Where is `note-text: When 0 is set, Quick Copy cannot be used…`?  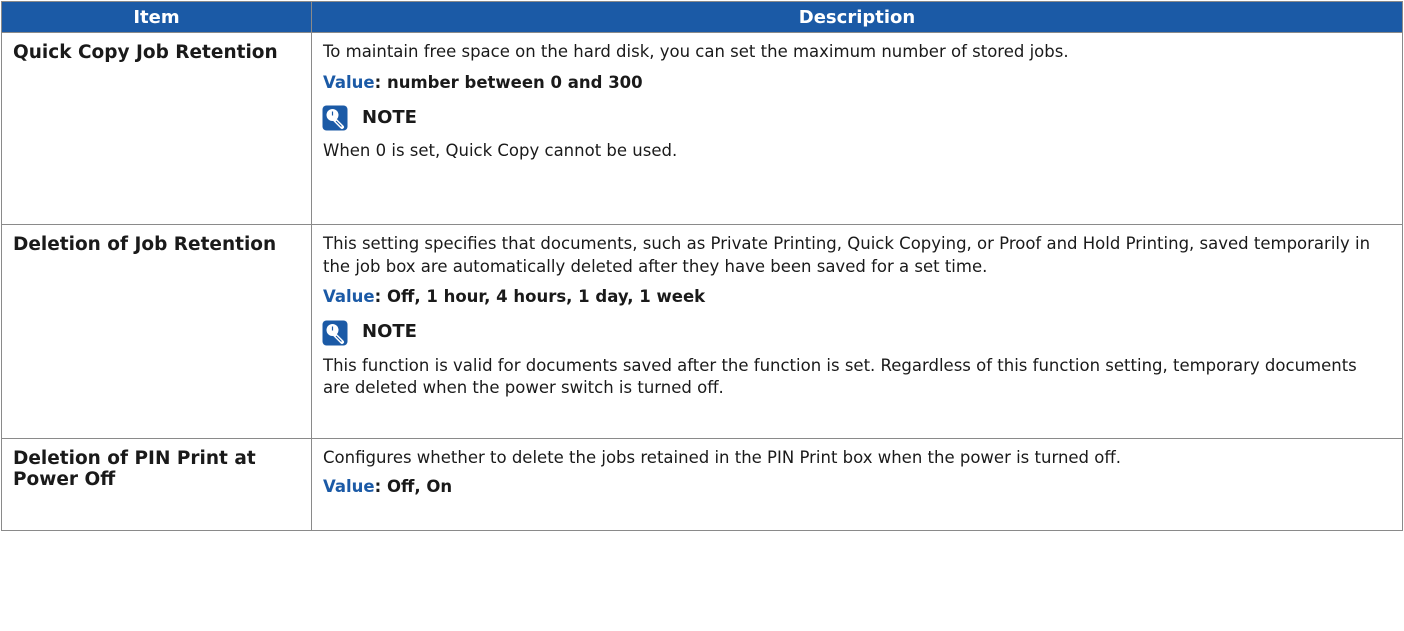
note-text: When 0 is set, Quick Copy cannot be used… is located at coordinates (500, 150).